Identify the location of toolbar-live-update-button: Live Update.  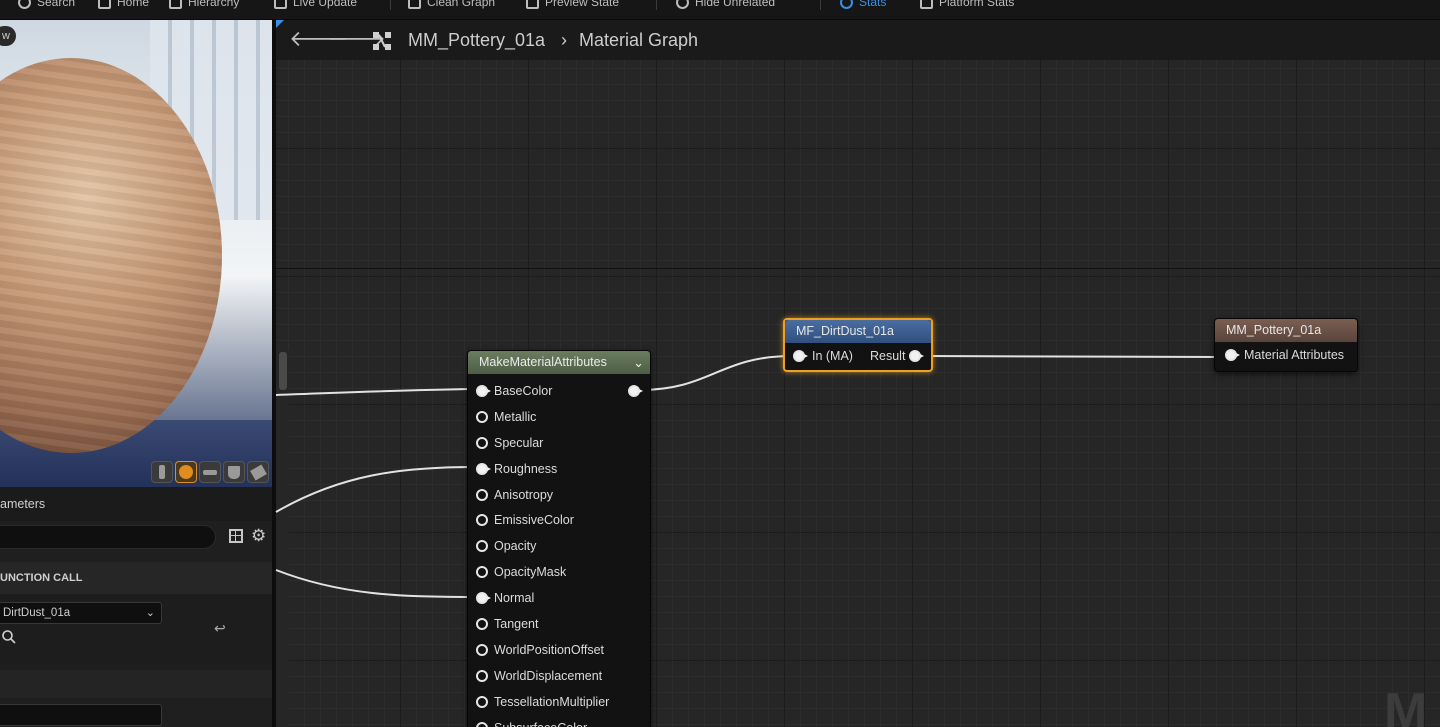
(315, 5).